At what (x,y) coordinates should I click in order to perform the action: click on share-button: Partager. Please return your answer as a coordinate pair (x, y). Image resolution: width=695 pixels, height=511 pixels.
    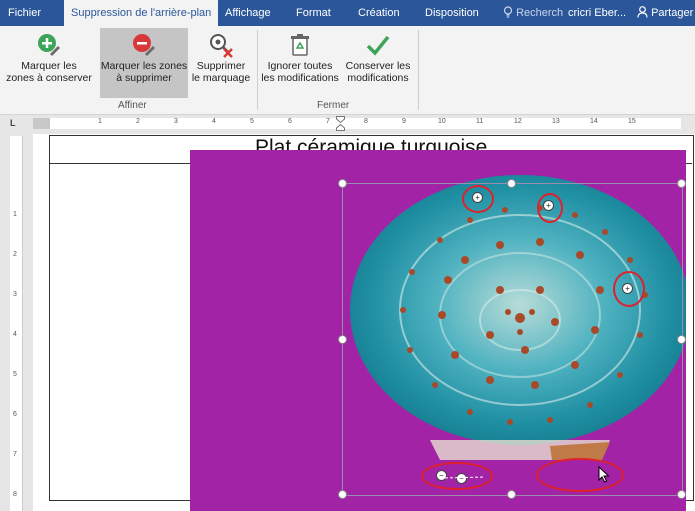
    Looking at the image, I should click on (665, 13).